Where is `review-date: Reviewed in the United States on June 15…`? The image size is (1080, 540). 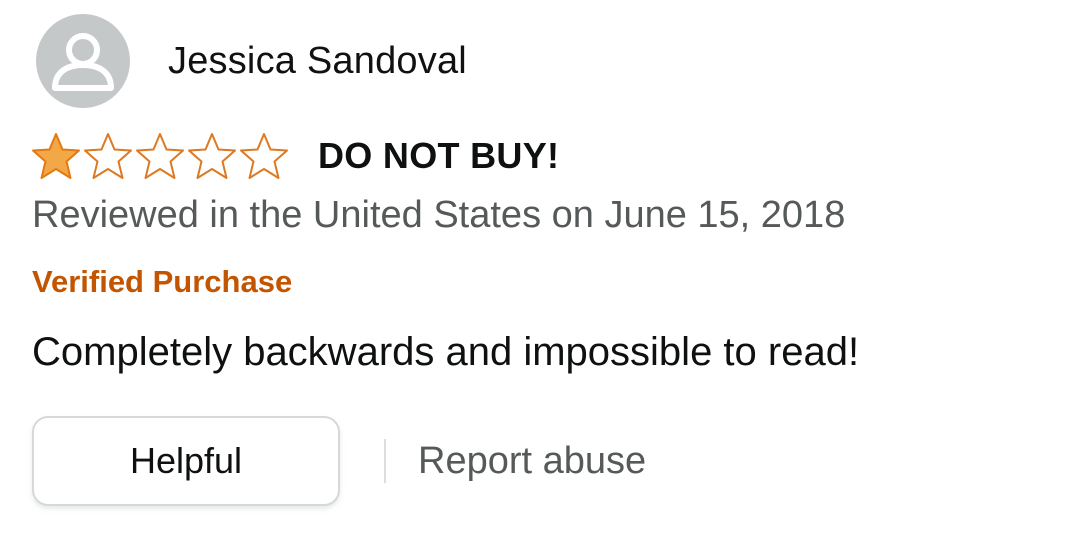 review-date: Reviewed in the United States on June 15… is located at coordinates (439, 215).